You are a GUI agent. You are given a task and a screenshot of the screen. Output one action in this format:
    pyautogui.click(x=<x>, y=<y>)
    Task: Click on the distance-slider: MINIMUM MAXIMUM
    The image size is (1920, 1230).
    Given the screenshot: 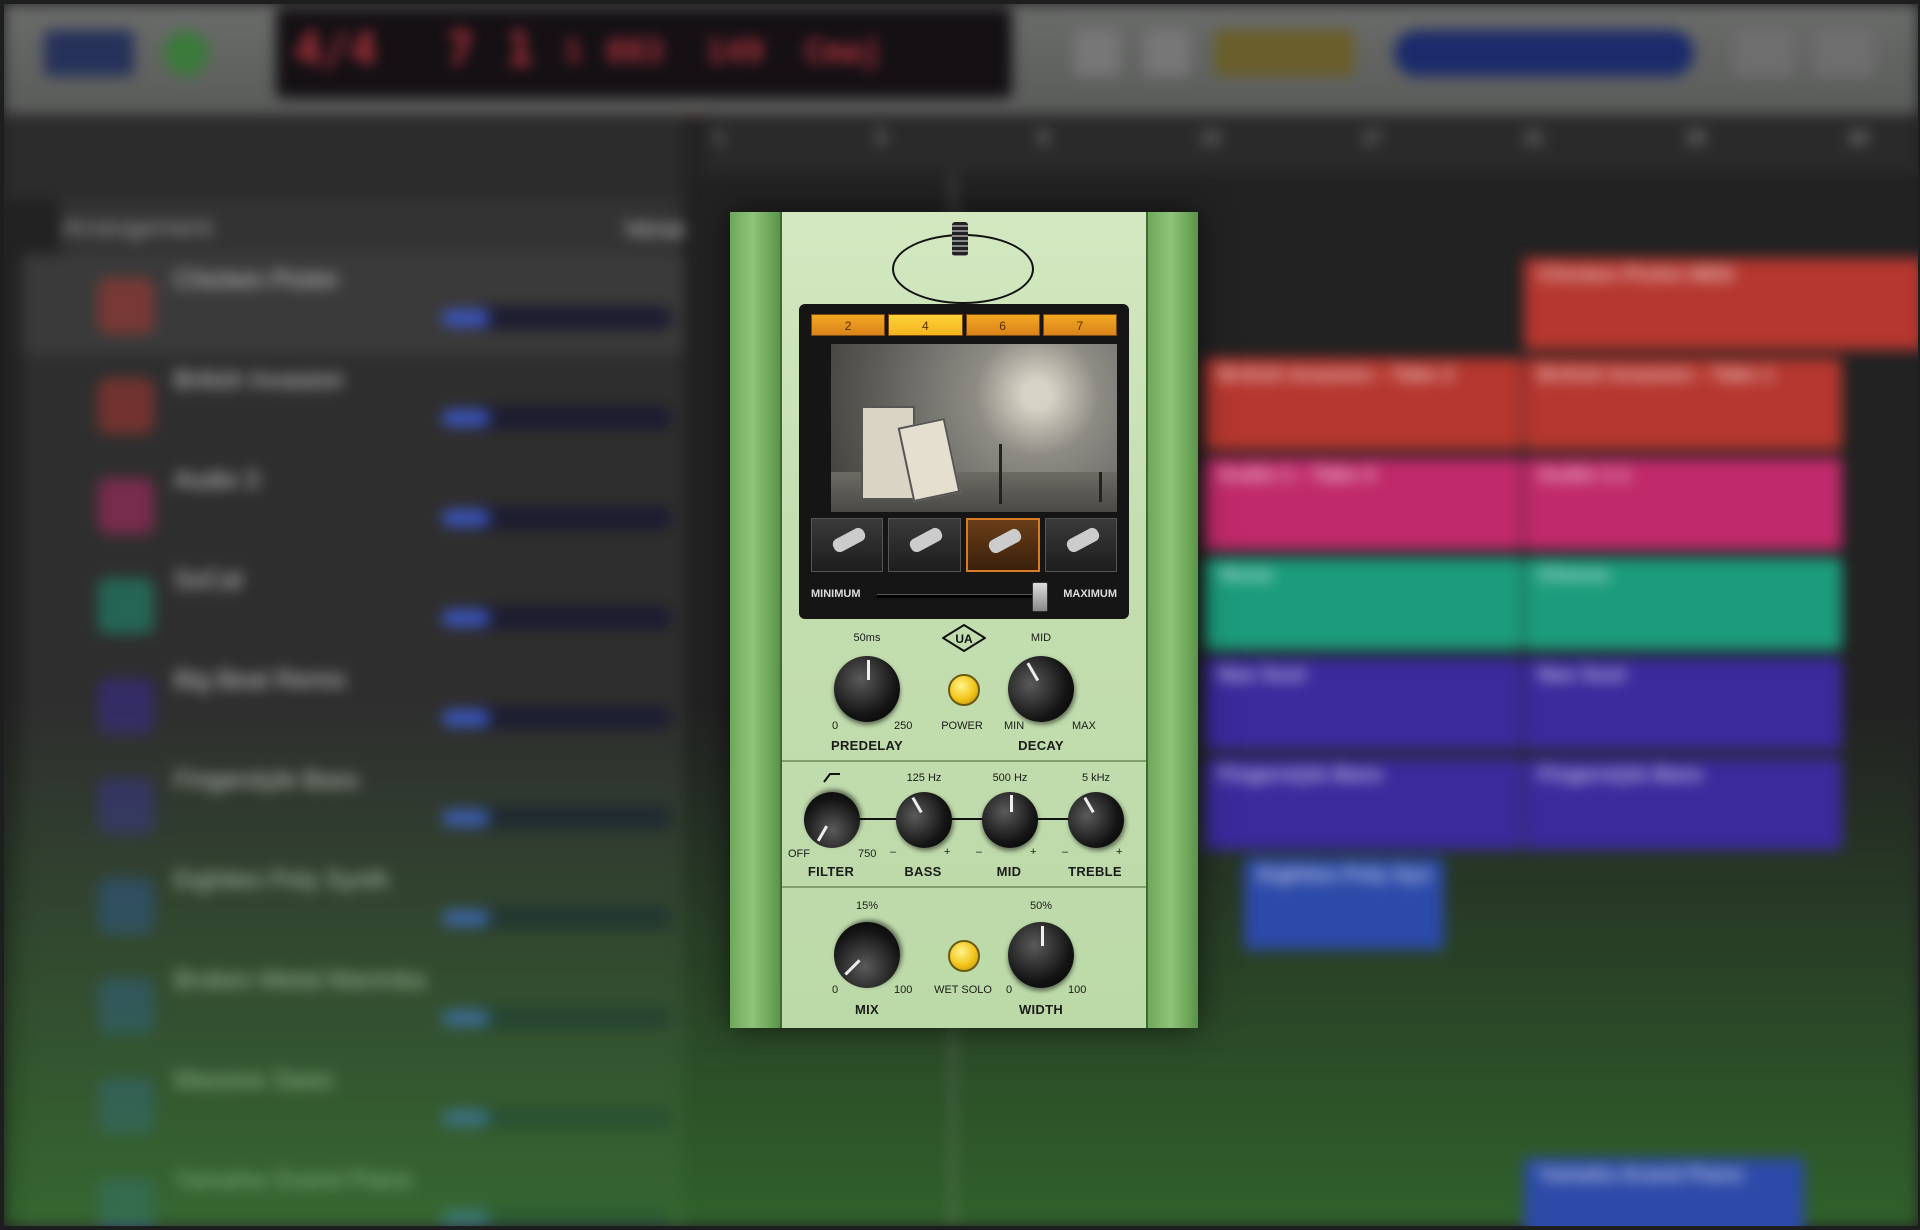 What is the action you would take?
    pyautogui.click(x=964, y=597)
    